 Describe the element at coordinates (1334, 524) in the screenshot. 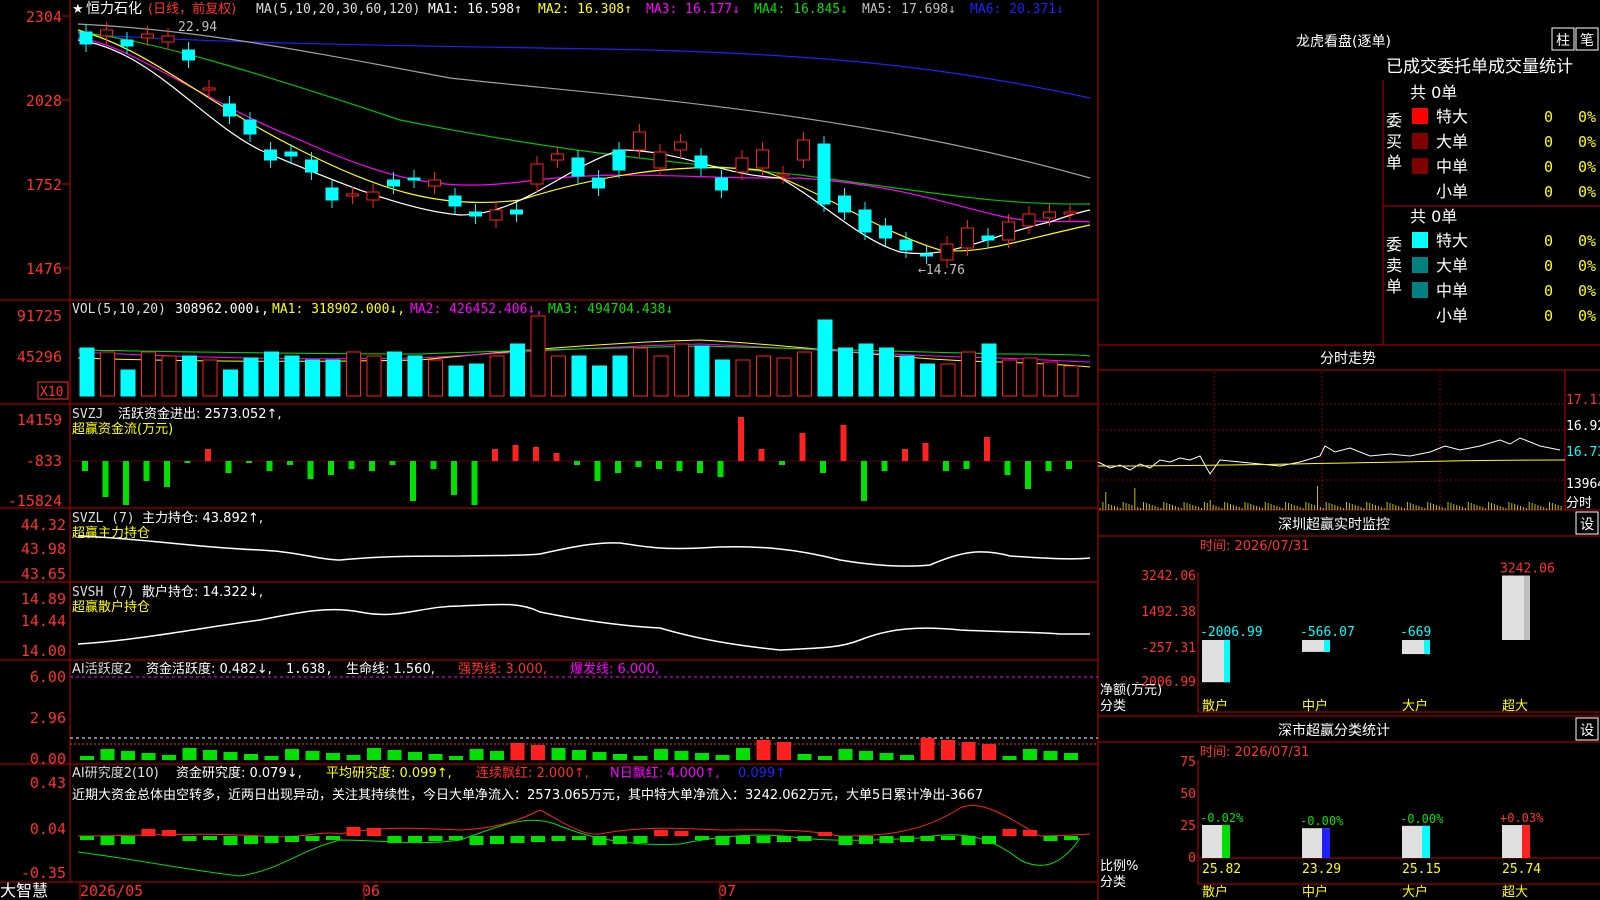

I see `monitor-title: 深圳超赢实时监控` at that location.